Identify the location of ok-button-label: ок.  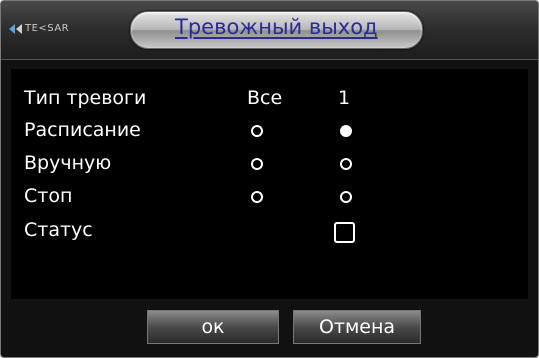
(213, 327).